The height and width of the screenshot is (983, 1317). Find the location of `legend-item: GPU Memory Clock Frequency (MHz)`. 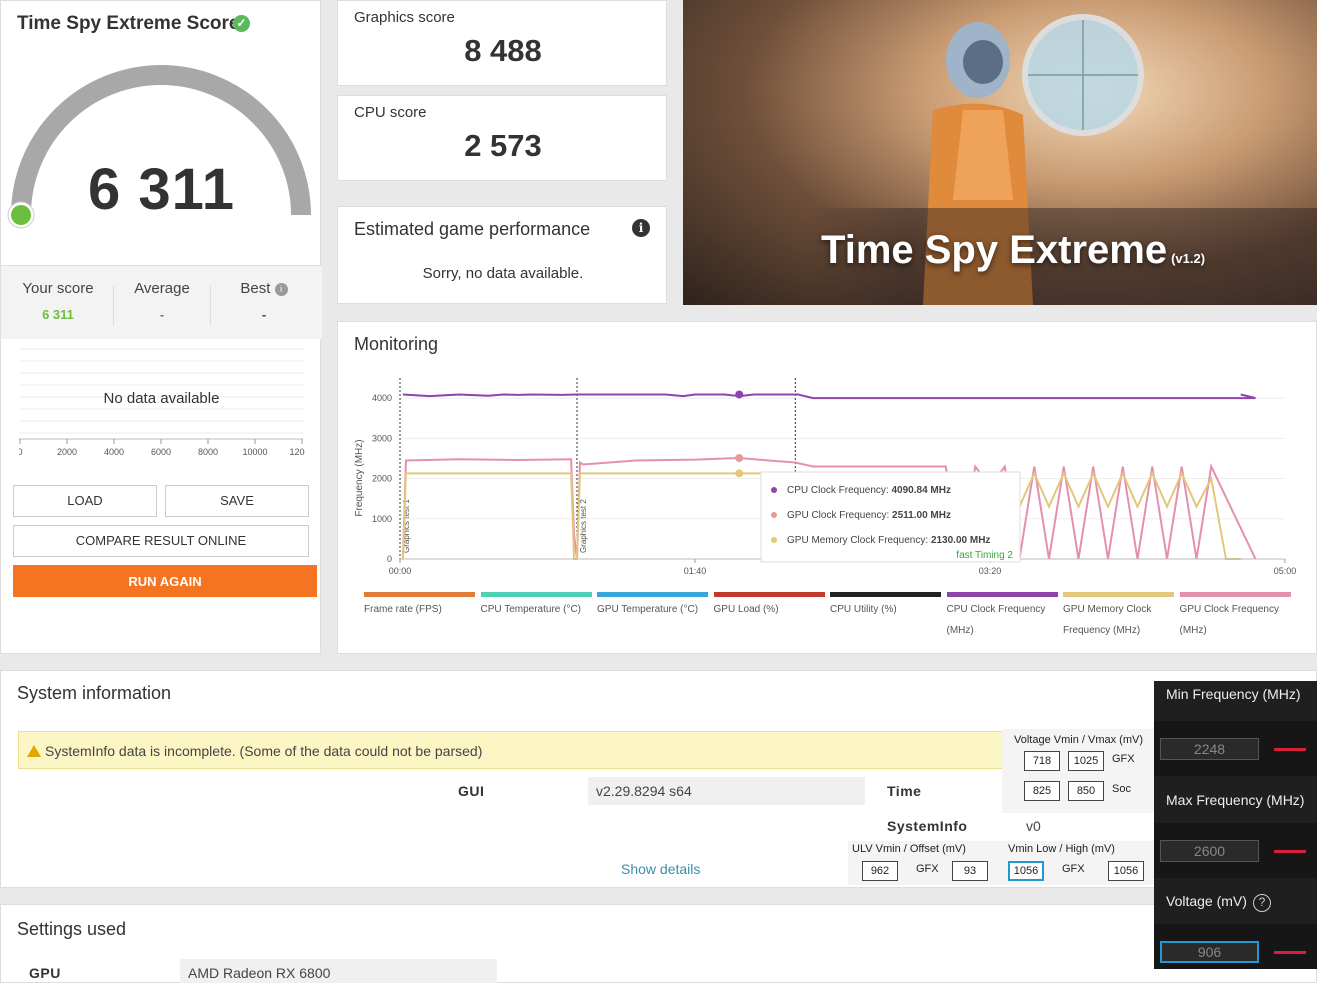

legend-item: GPU Memory Clock Frequency (MHz) is located at coordinates (1118, 616).